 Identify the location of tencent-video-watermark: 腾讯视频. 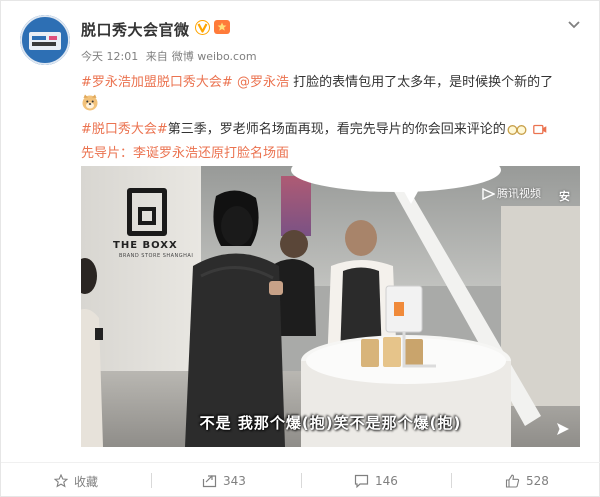
(511, 193).